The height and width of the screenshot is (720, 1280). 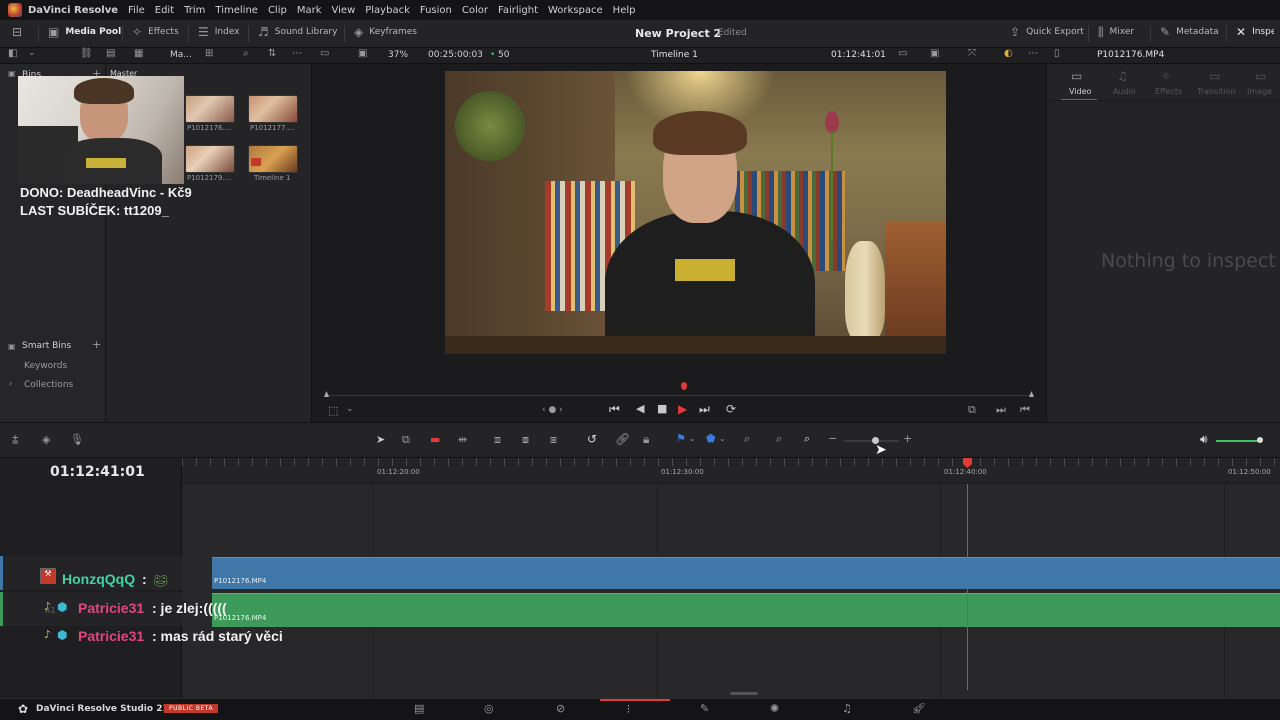 What do you see at coordinates (155, 32) in the screenshot?
I see `effects-button: ✧ Effects` at bounding box center [155, 32].